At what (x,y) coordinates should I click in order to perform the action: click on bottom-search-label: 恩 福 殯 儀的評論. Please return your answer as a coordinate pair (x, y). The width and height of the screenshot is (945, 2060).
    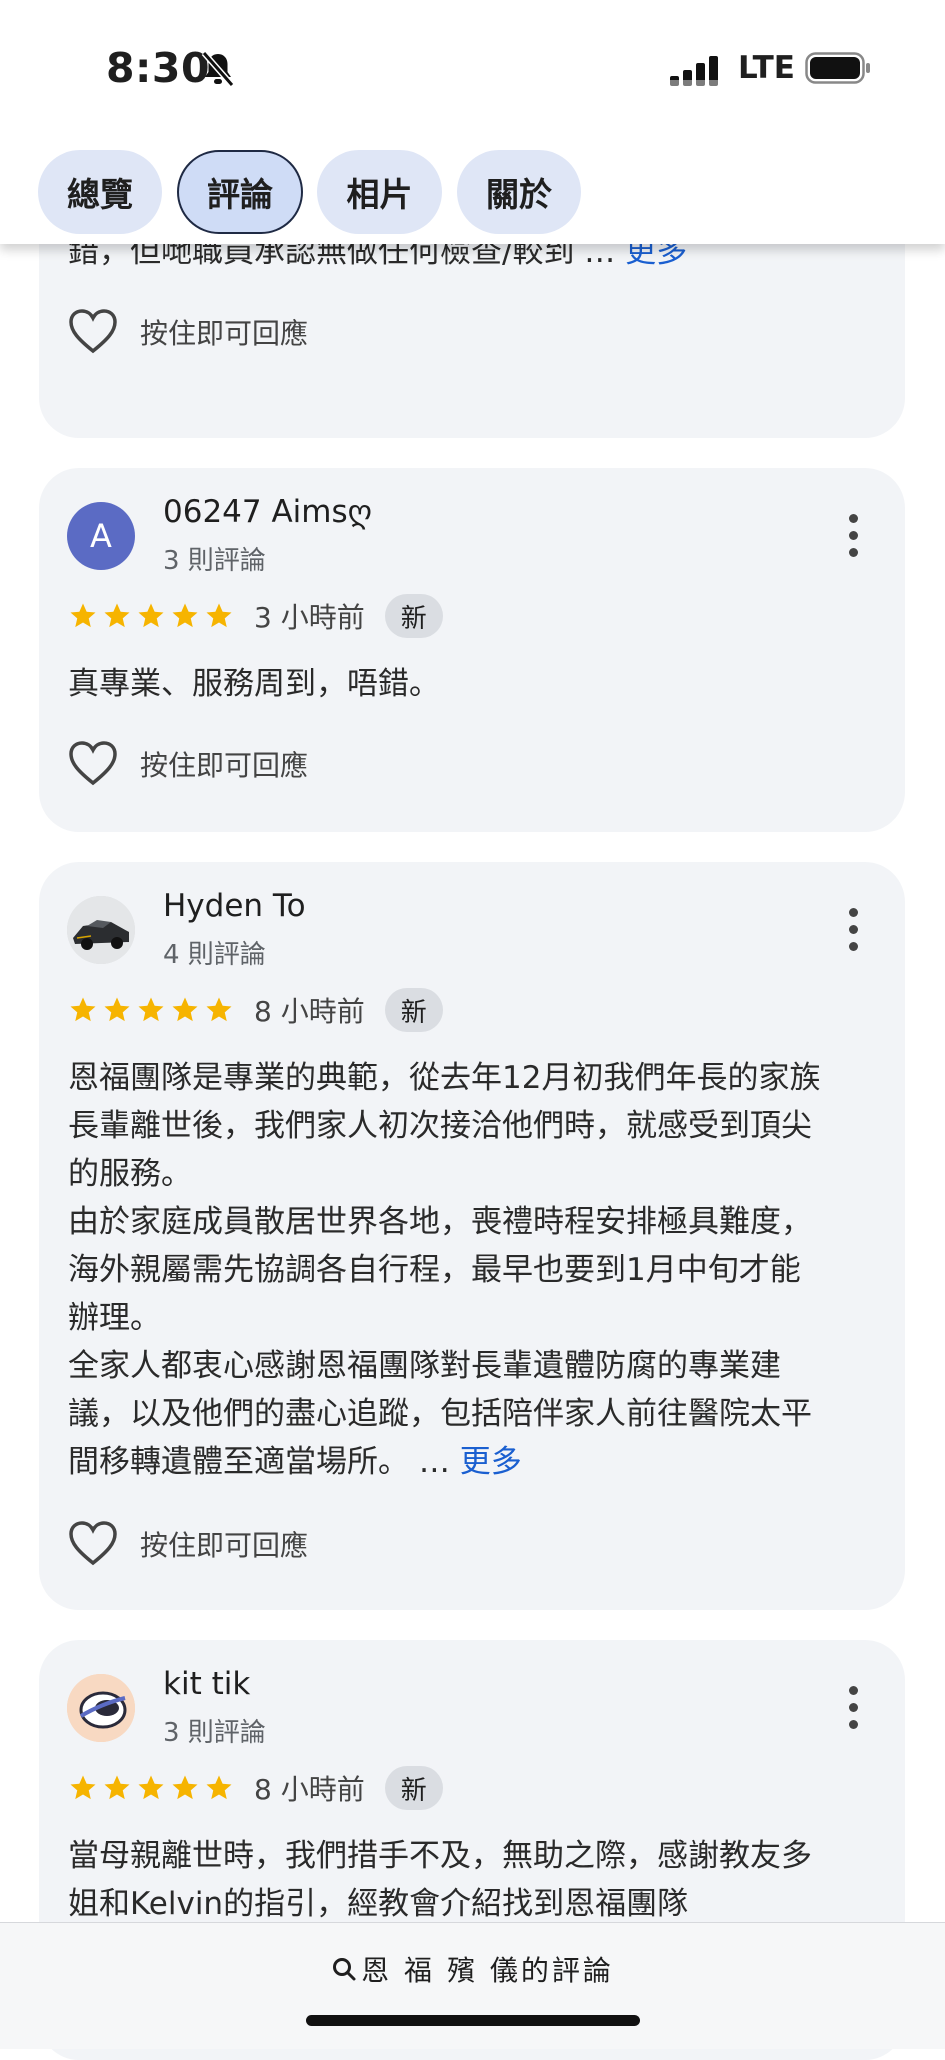
    Looking at the image, I should click on (472, 1969).